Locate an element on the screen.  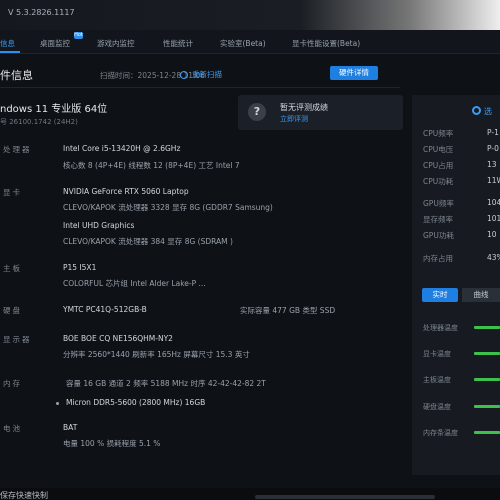
stat-value: 10 is located at coordinates (492, 234).